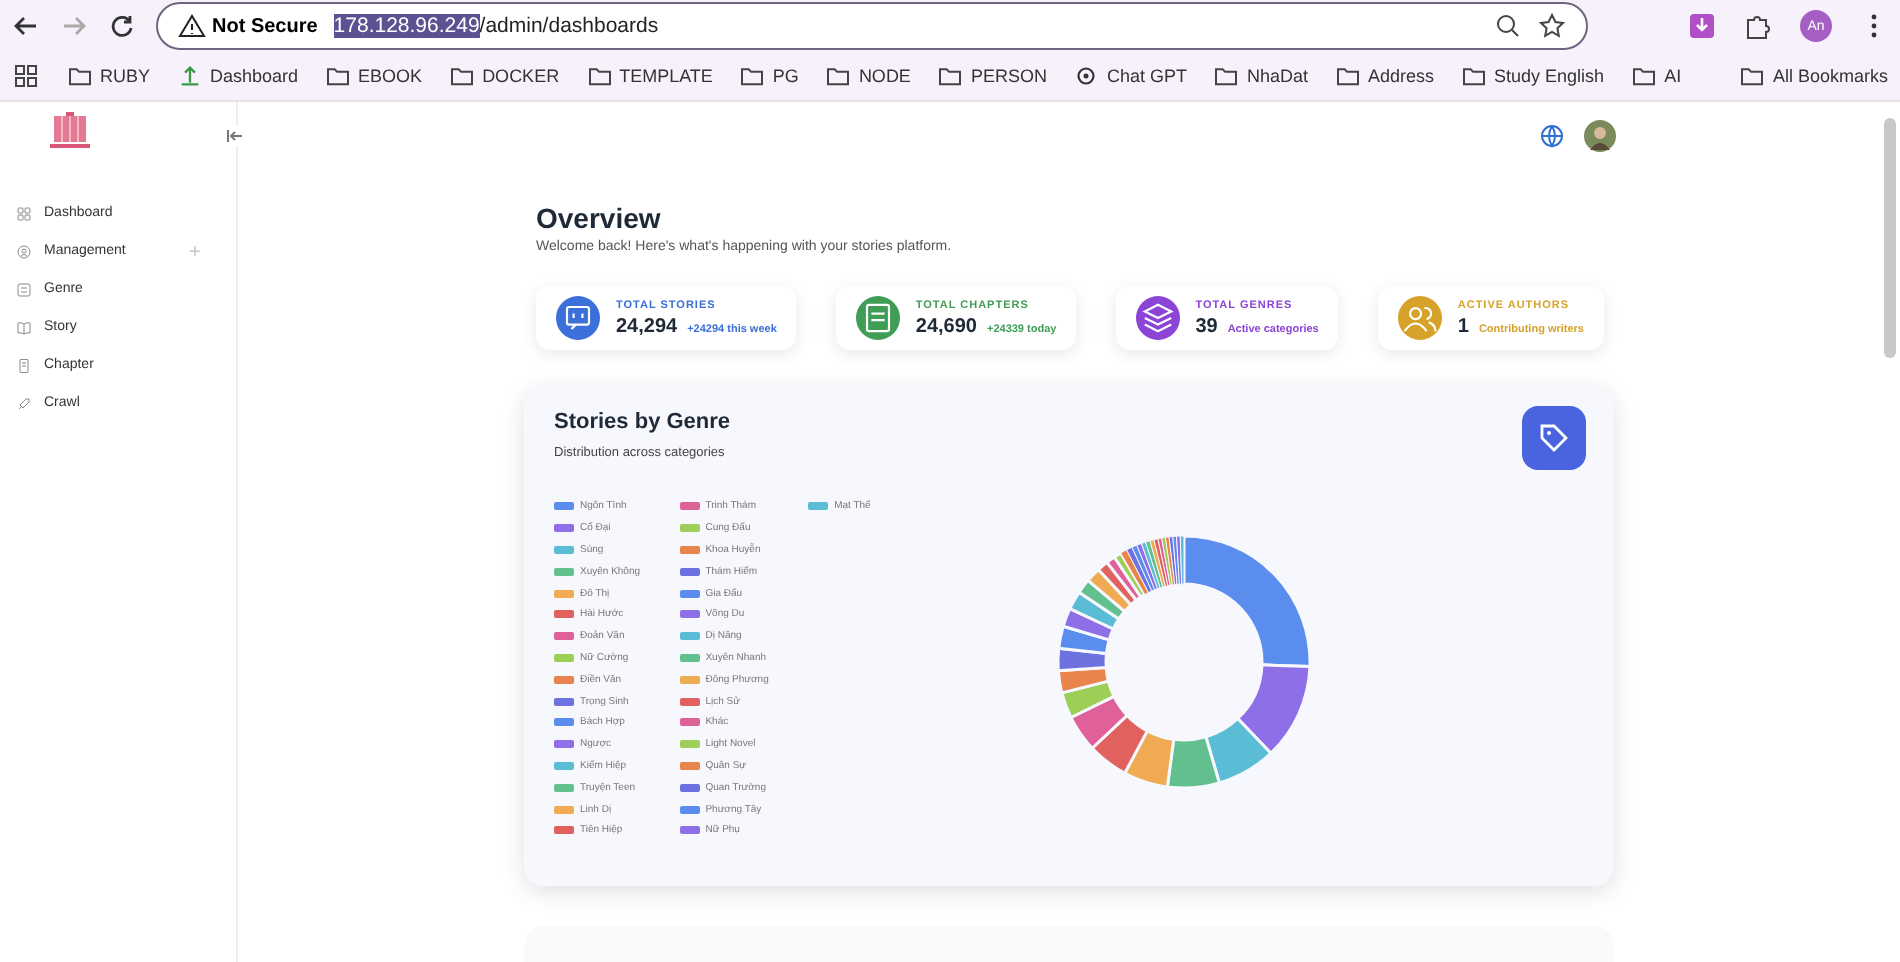  Describe the element at coordinates (195, 251) in the screenshot. I see `plus-icon` at that location.